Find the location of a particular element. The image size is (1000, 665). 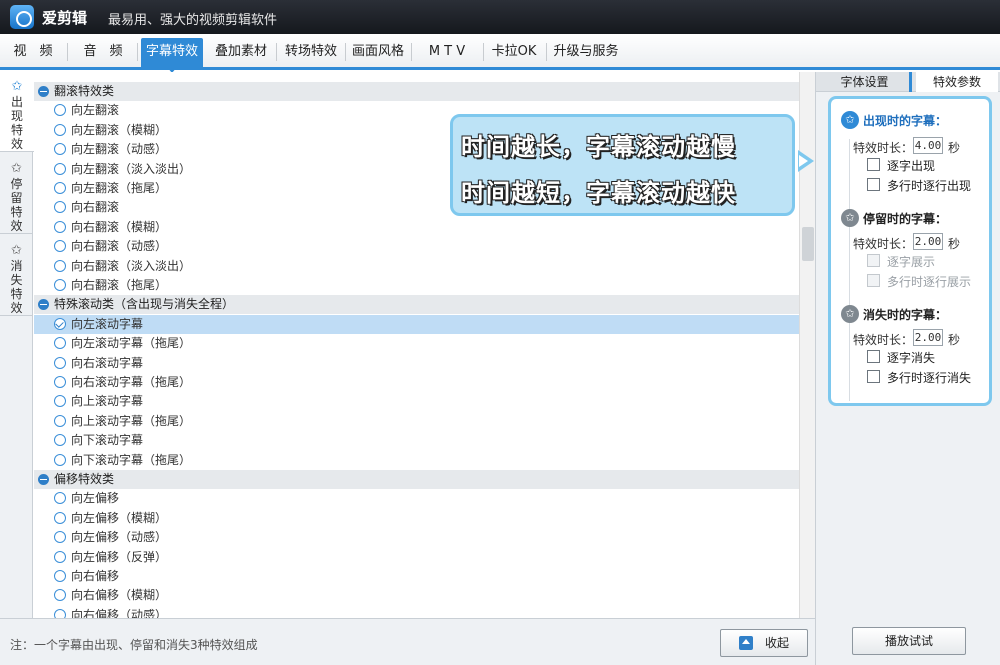

effect-item-label: 向左滚动字幕（拖尾） is located at coordinates (131, 343).